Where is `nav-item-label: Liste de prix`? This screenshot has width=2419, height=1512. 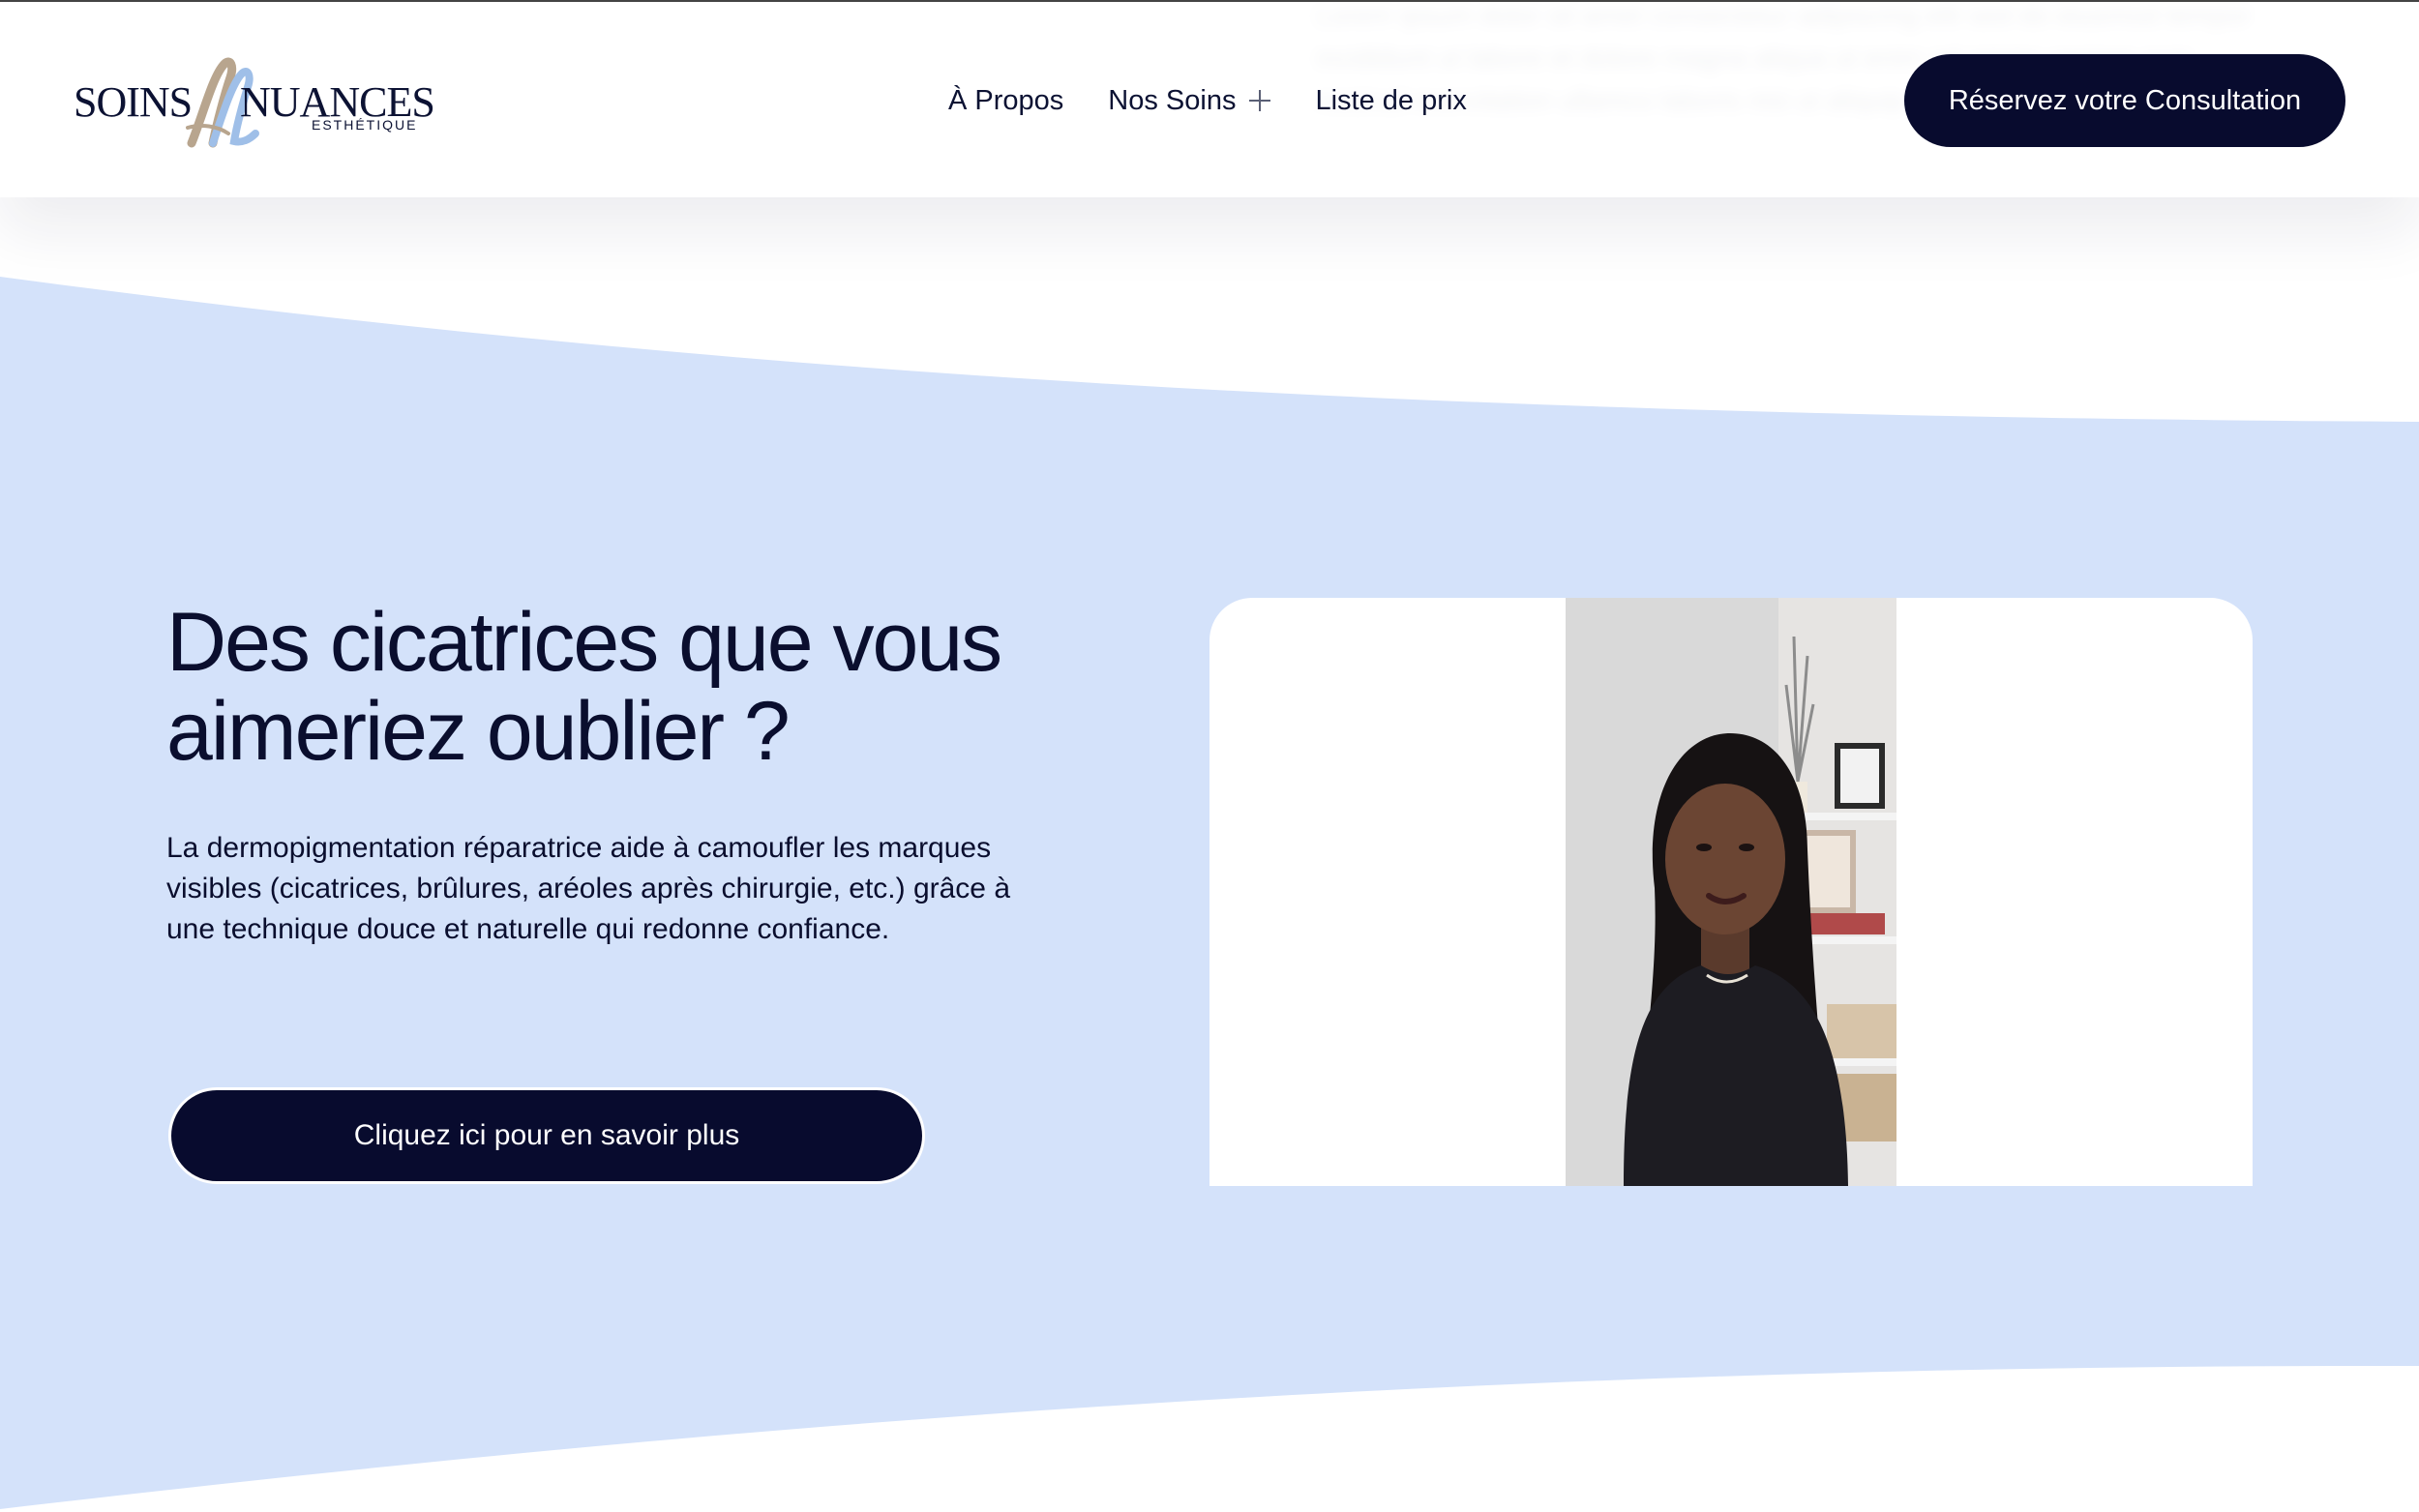
nav-item-label: Liste de prix is located at coordinates (1391, 100).